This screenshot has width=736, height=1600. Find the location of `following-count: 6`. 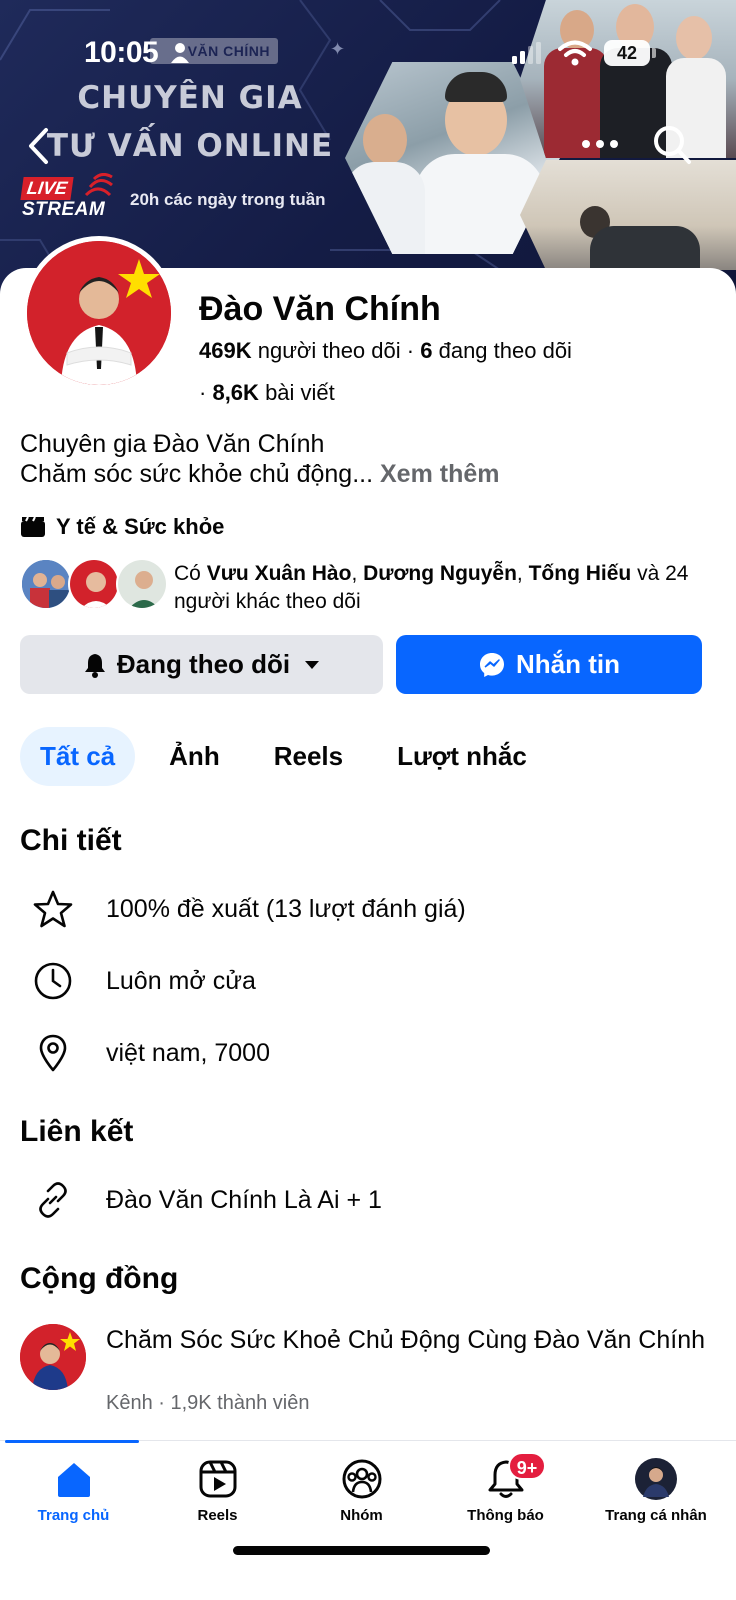

following-count: 6 is located at coordinates (426, 350).